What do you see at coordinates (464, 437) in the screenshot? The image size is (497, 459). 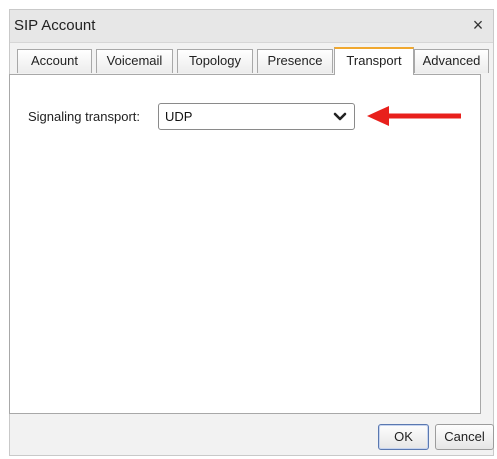 I see `cancel-button: Cancel` at bounding box center [464, 437].